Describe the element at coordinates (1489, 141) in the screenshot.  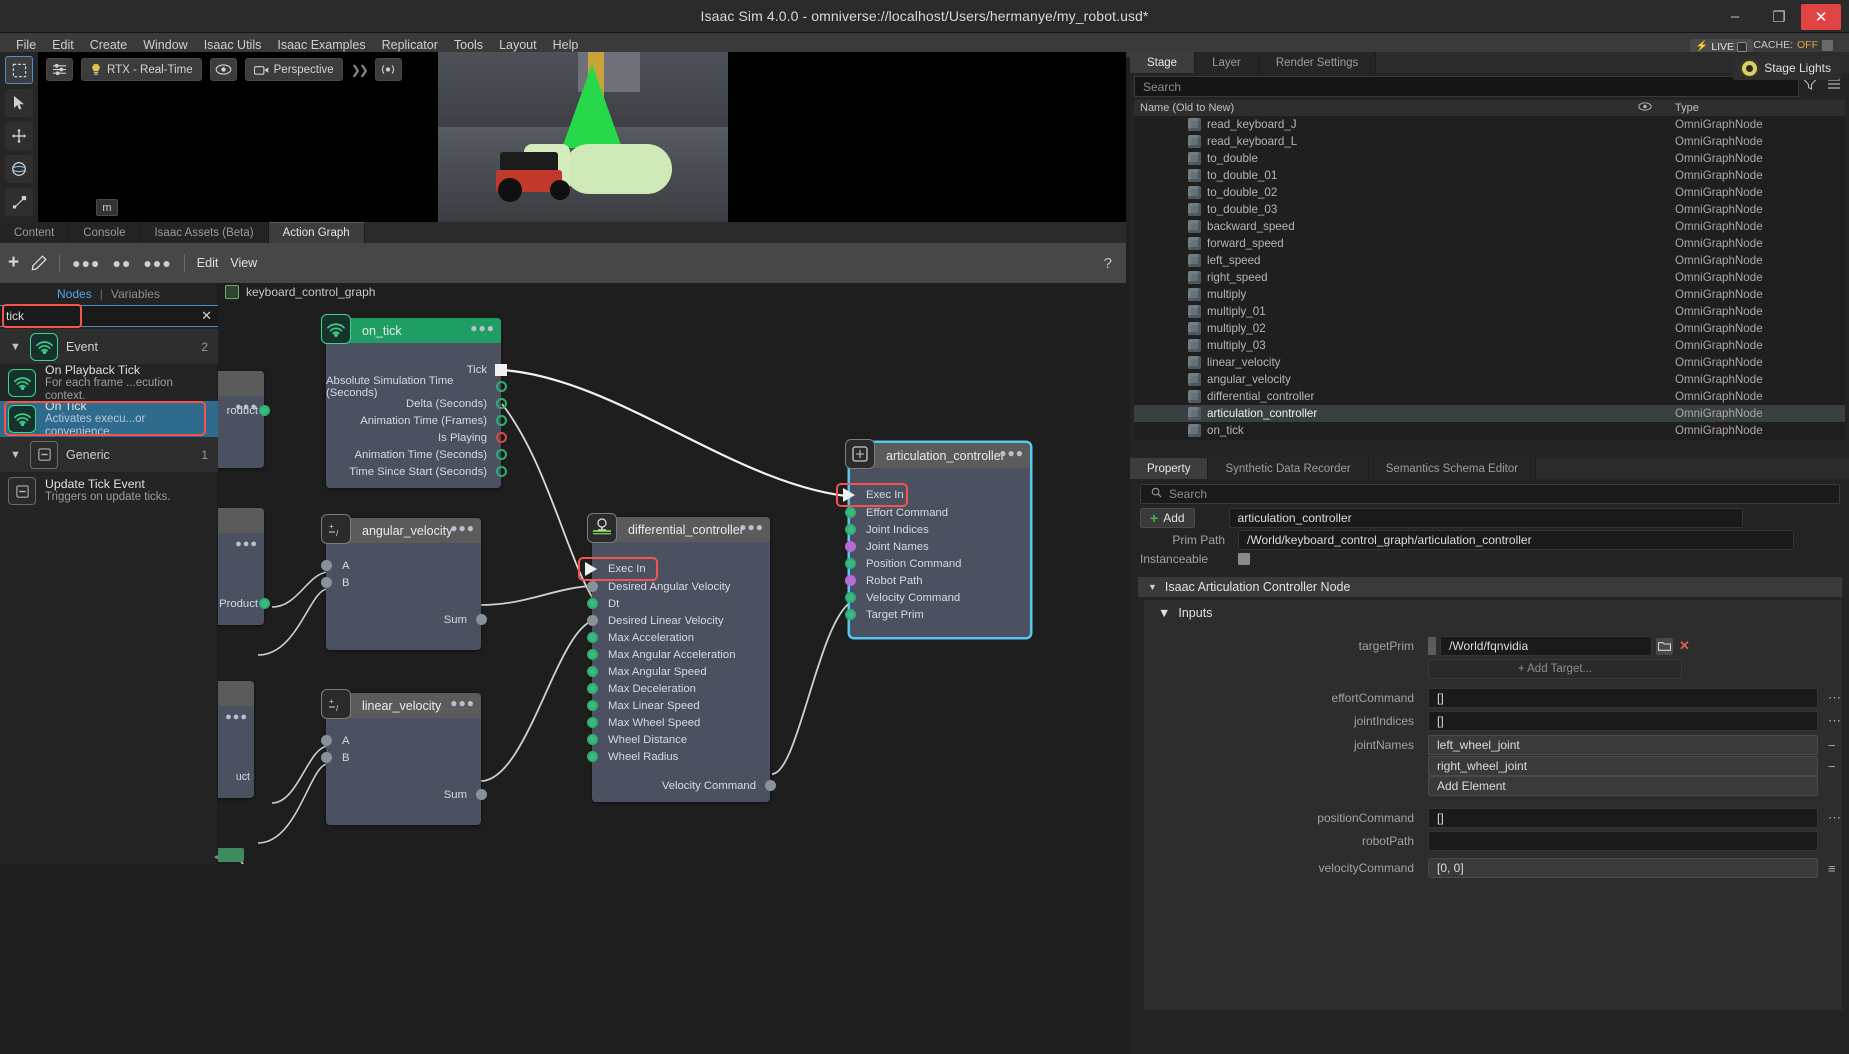
I see `table-row: read_keyboard_L OmniGraphNode` at that location.